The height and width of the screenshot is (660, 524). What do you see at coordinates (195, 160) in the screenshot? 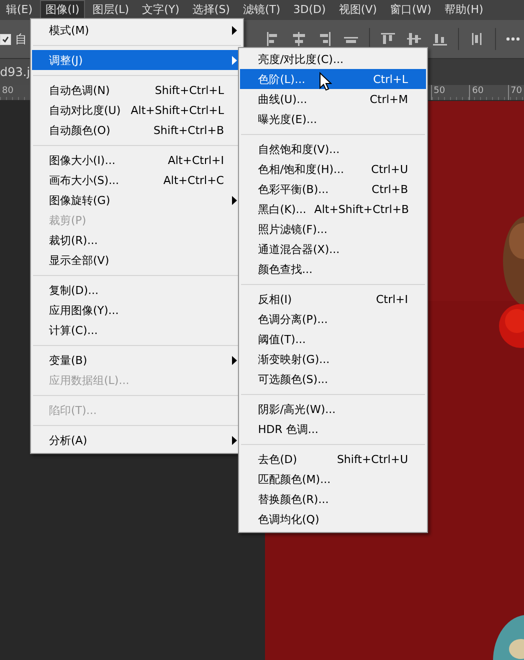
I see `shortcut-label: Alt+Ctrl+I` at bounding box center [195, 160].